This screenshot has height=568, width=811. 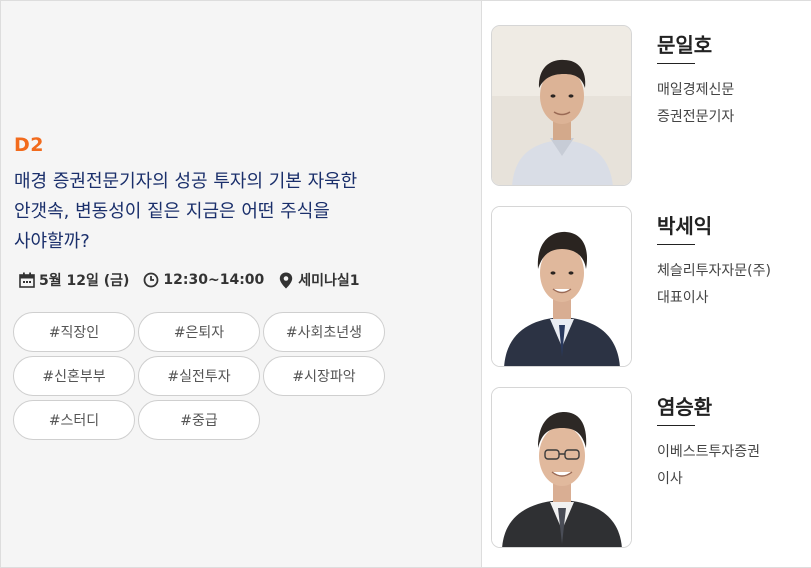 I want to click on speaker-role: 증권전문기자, so click(x=696, y=117).